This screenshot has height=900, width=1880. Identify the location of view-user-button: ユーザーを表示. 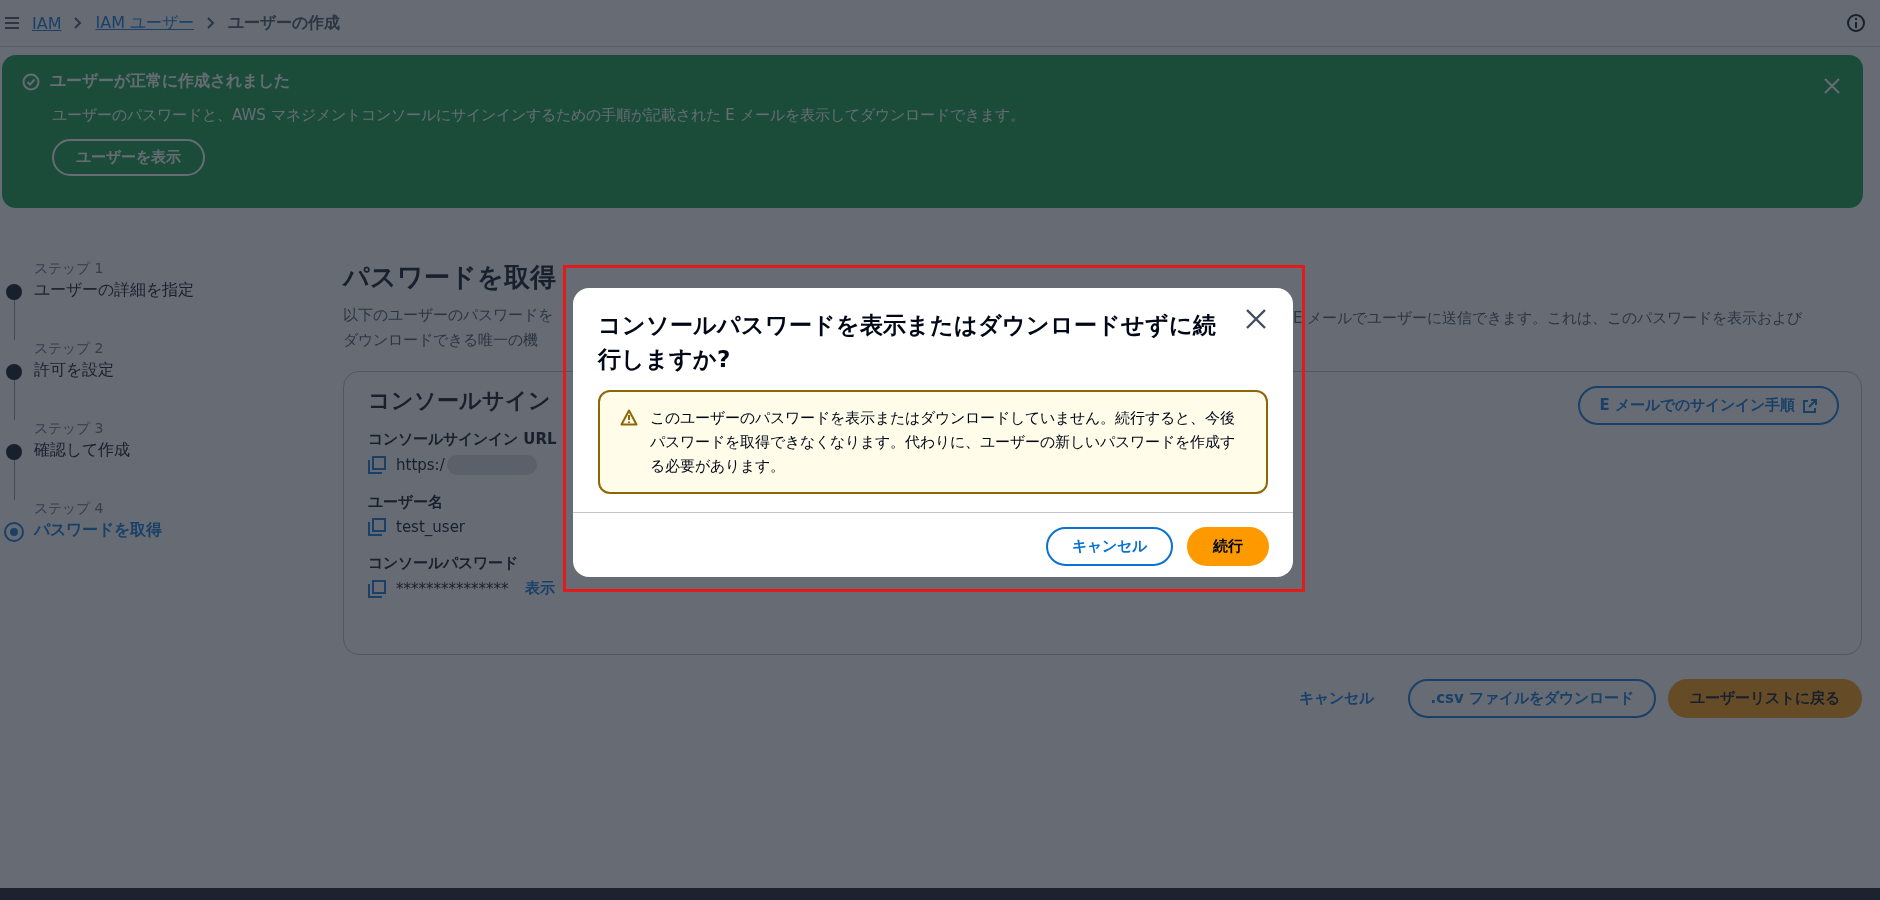
(128, 157).